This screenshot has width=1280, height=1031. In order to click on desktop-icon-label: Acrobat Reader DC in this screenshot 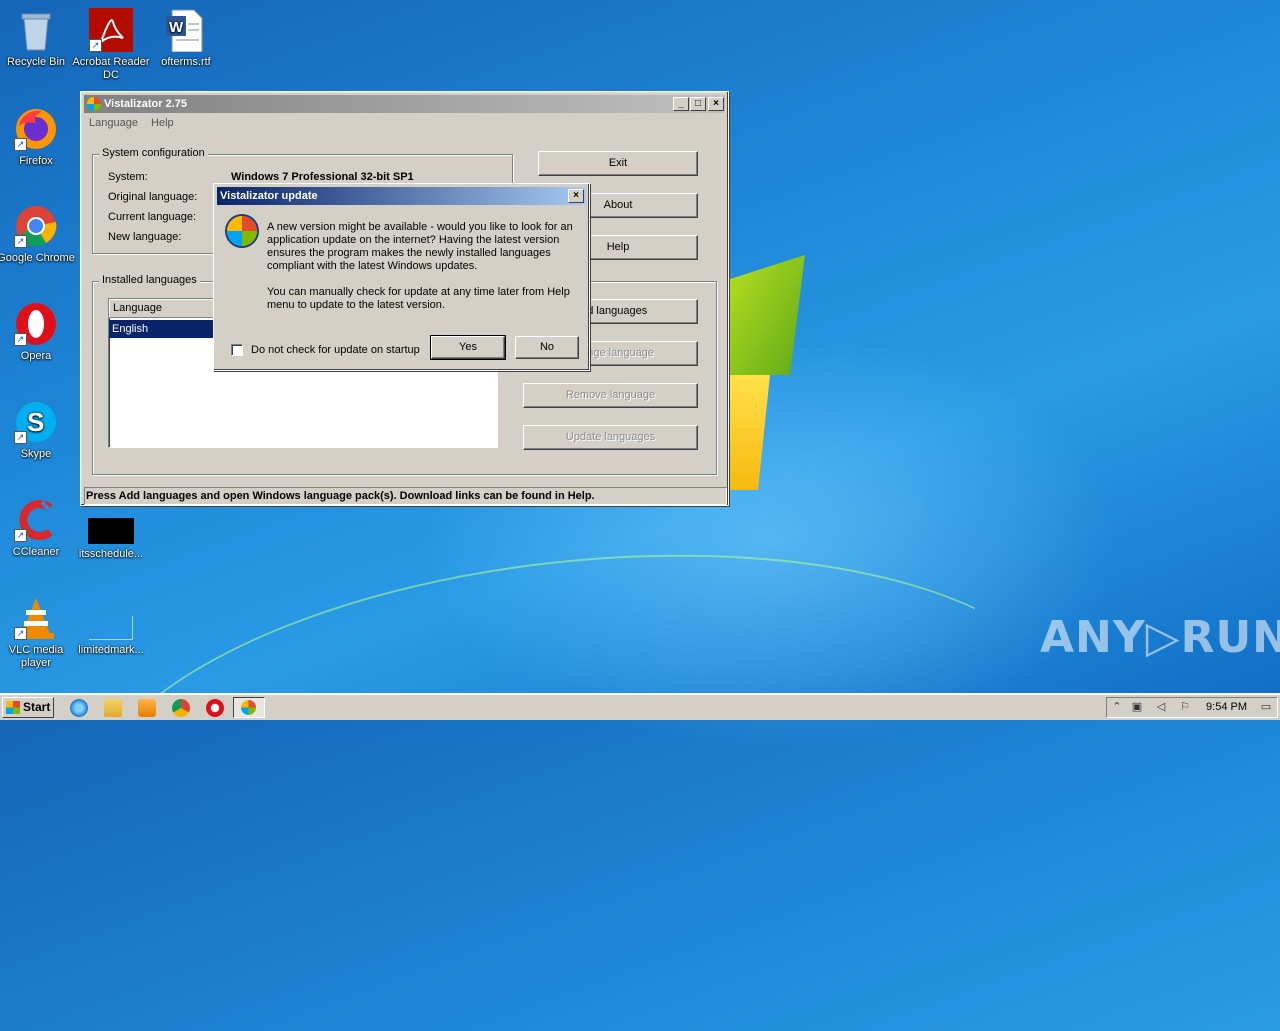, I will do `click(111, 68)`.